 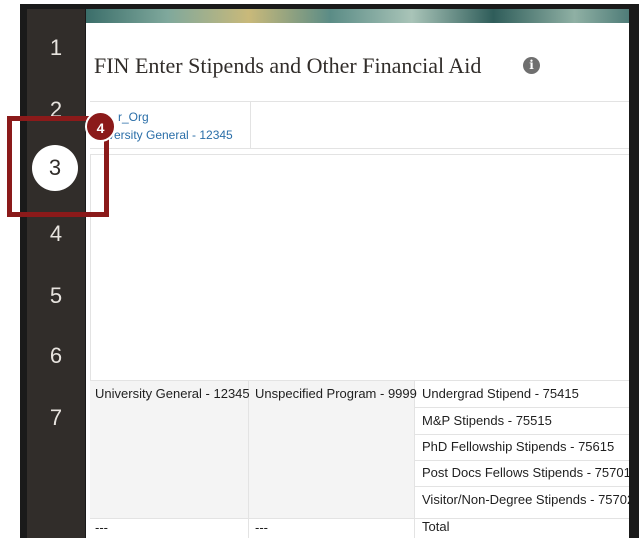 What do you see at coordinates (357, 16) in the screenshot?
I see `header-banner` at bounding box center [357, 16].